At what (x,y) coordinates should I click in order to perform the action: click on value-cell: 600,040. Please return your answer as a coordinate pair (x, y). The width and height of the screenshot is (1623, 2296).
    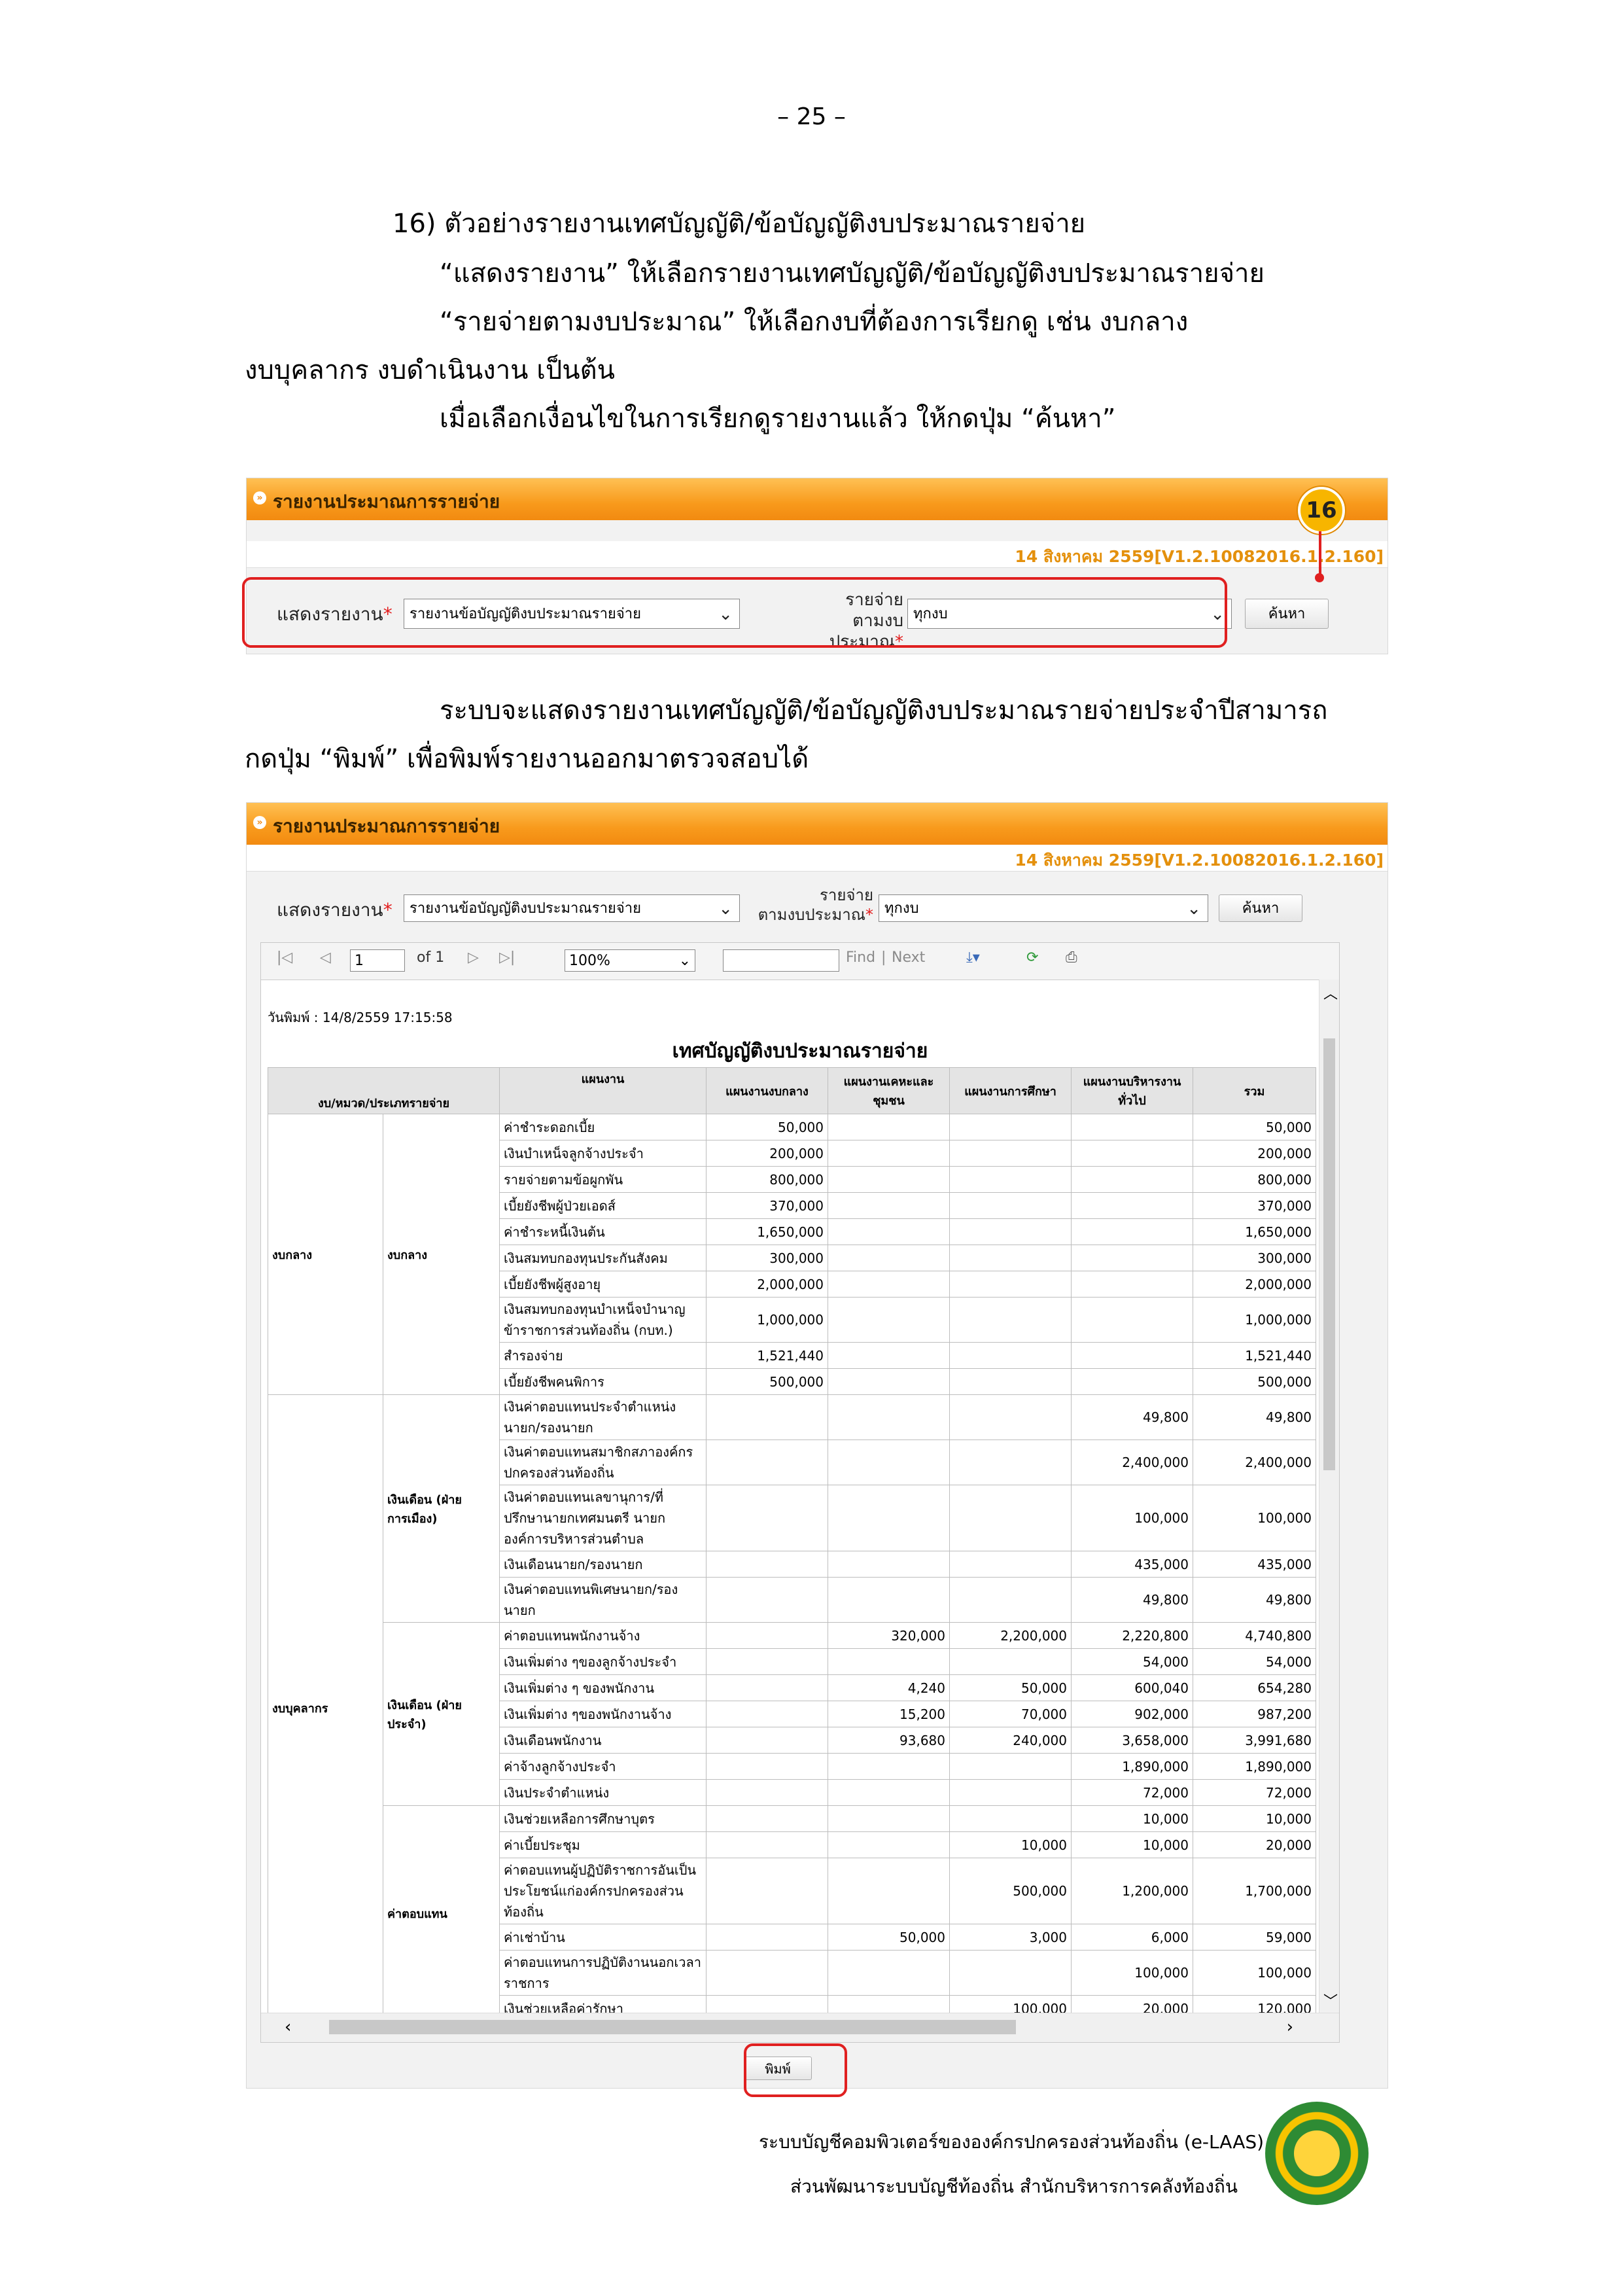
    Looking at the image, I should click on (1132, 1687).